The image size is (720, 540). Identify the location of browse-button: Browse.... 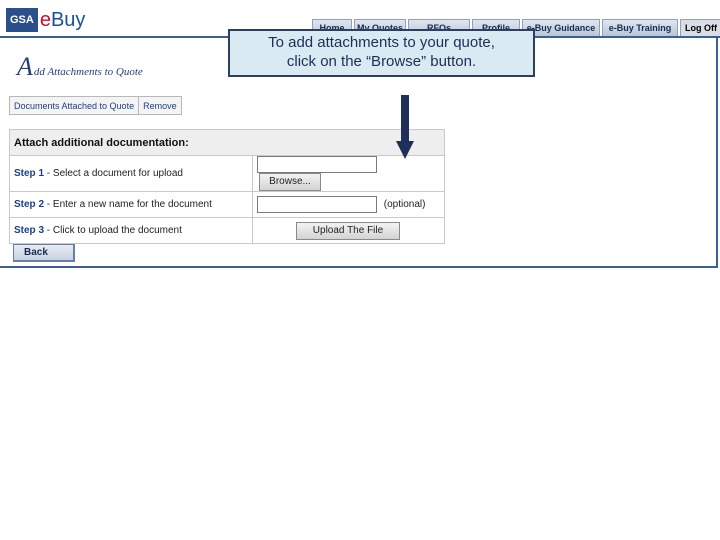
(290, 182).